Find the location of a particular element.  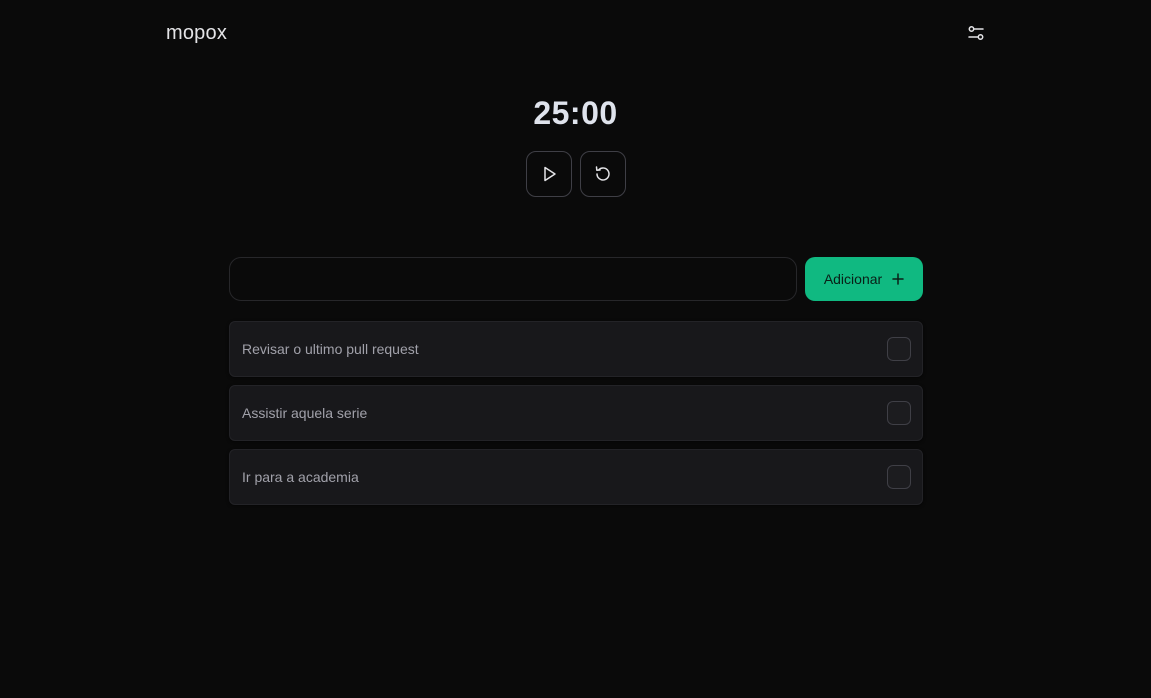

task-item: Assistir aquela serie is located at coordinates (576, 413).